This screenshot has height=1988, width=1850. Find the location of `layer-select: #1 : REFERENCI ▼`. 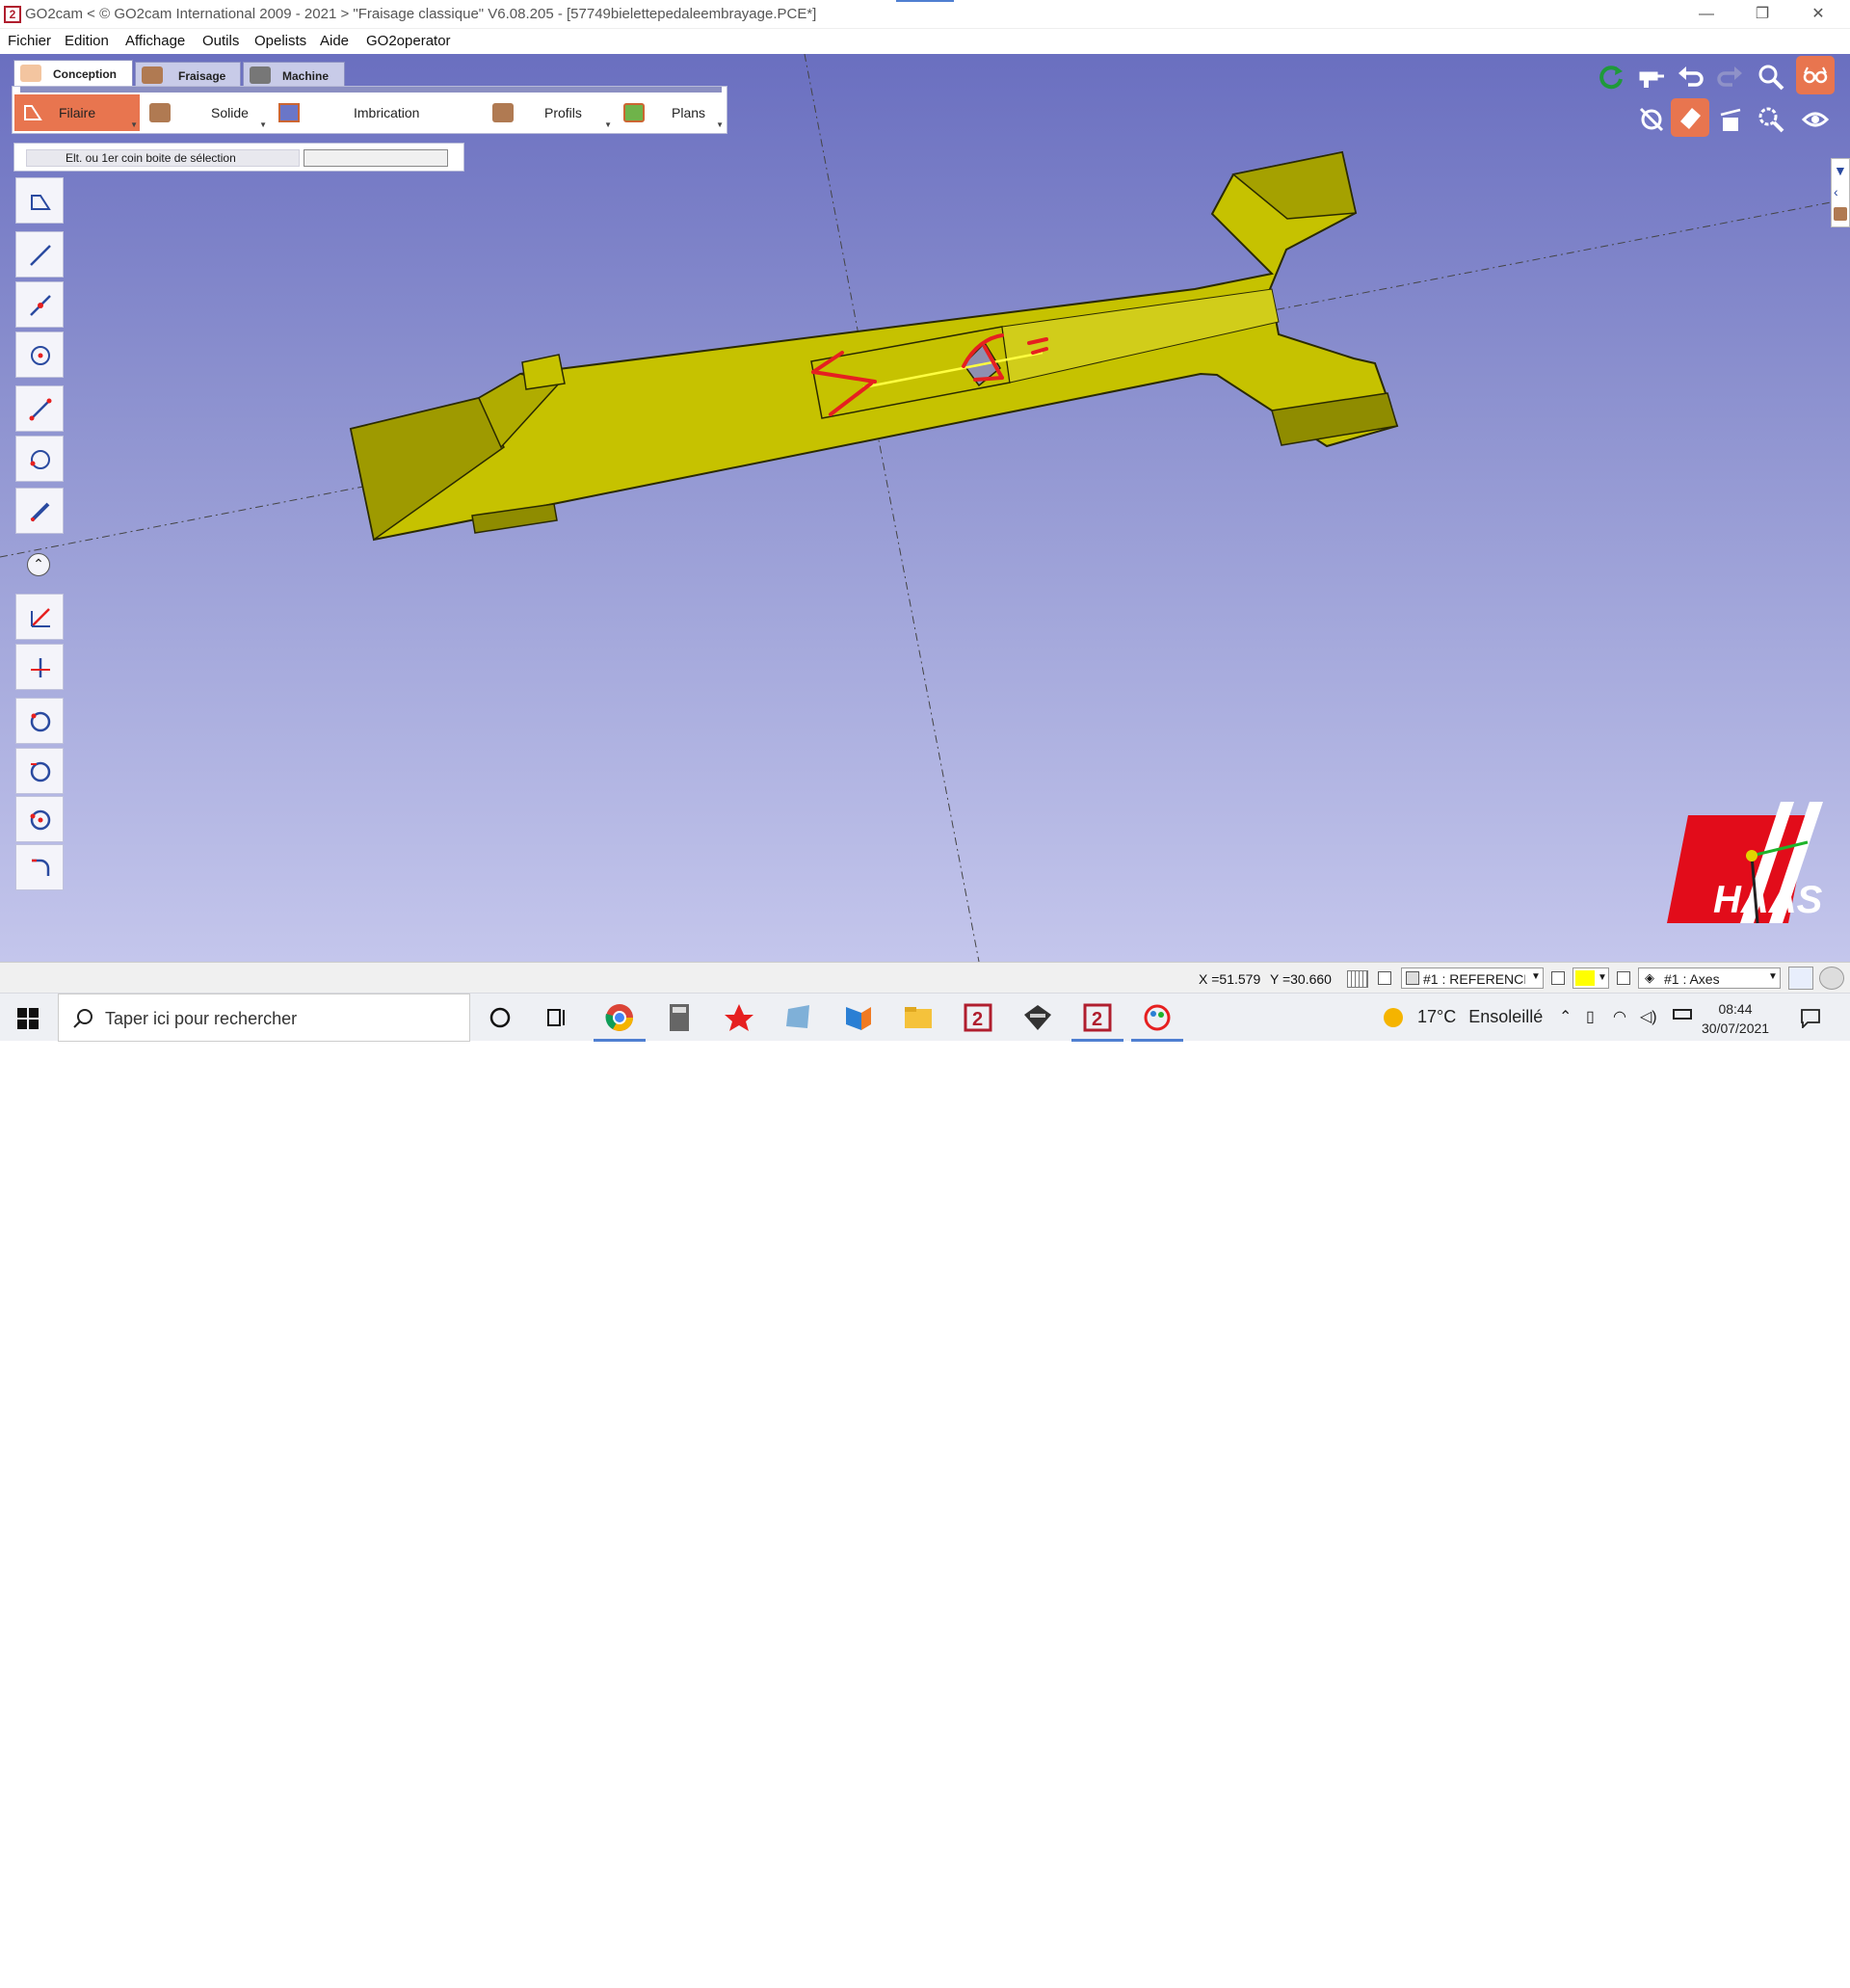

layer-select: #1 : REFERENCI ▼ is located at coordinates (1472, 978).